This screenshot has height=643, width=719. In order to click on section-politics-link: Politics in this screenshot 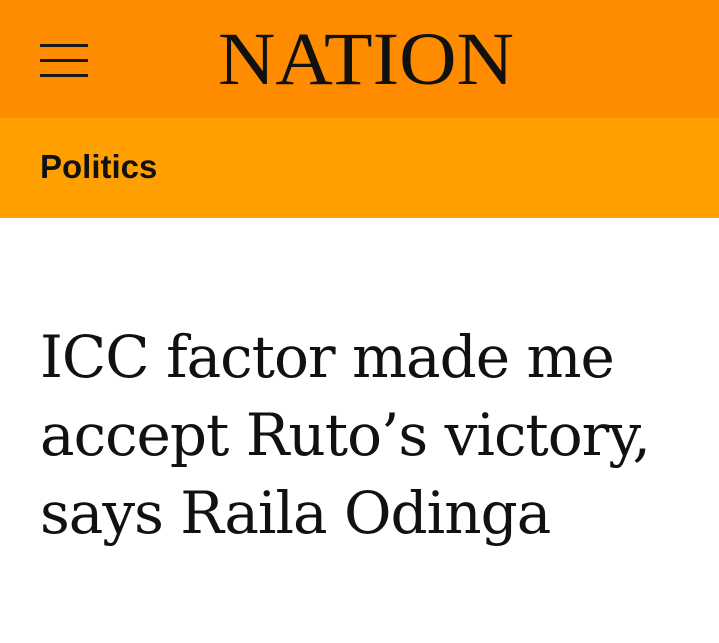, I will do `click(98, 167)`.